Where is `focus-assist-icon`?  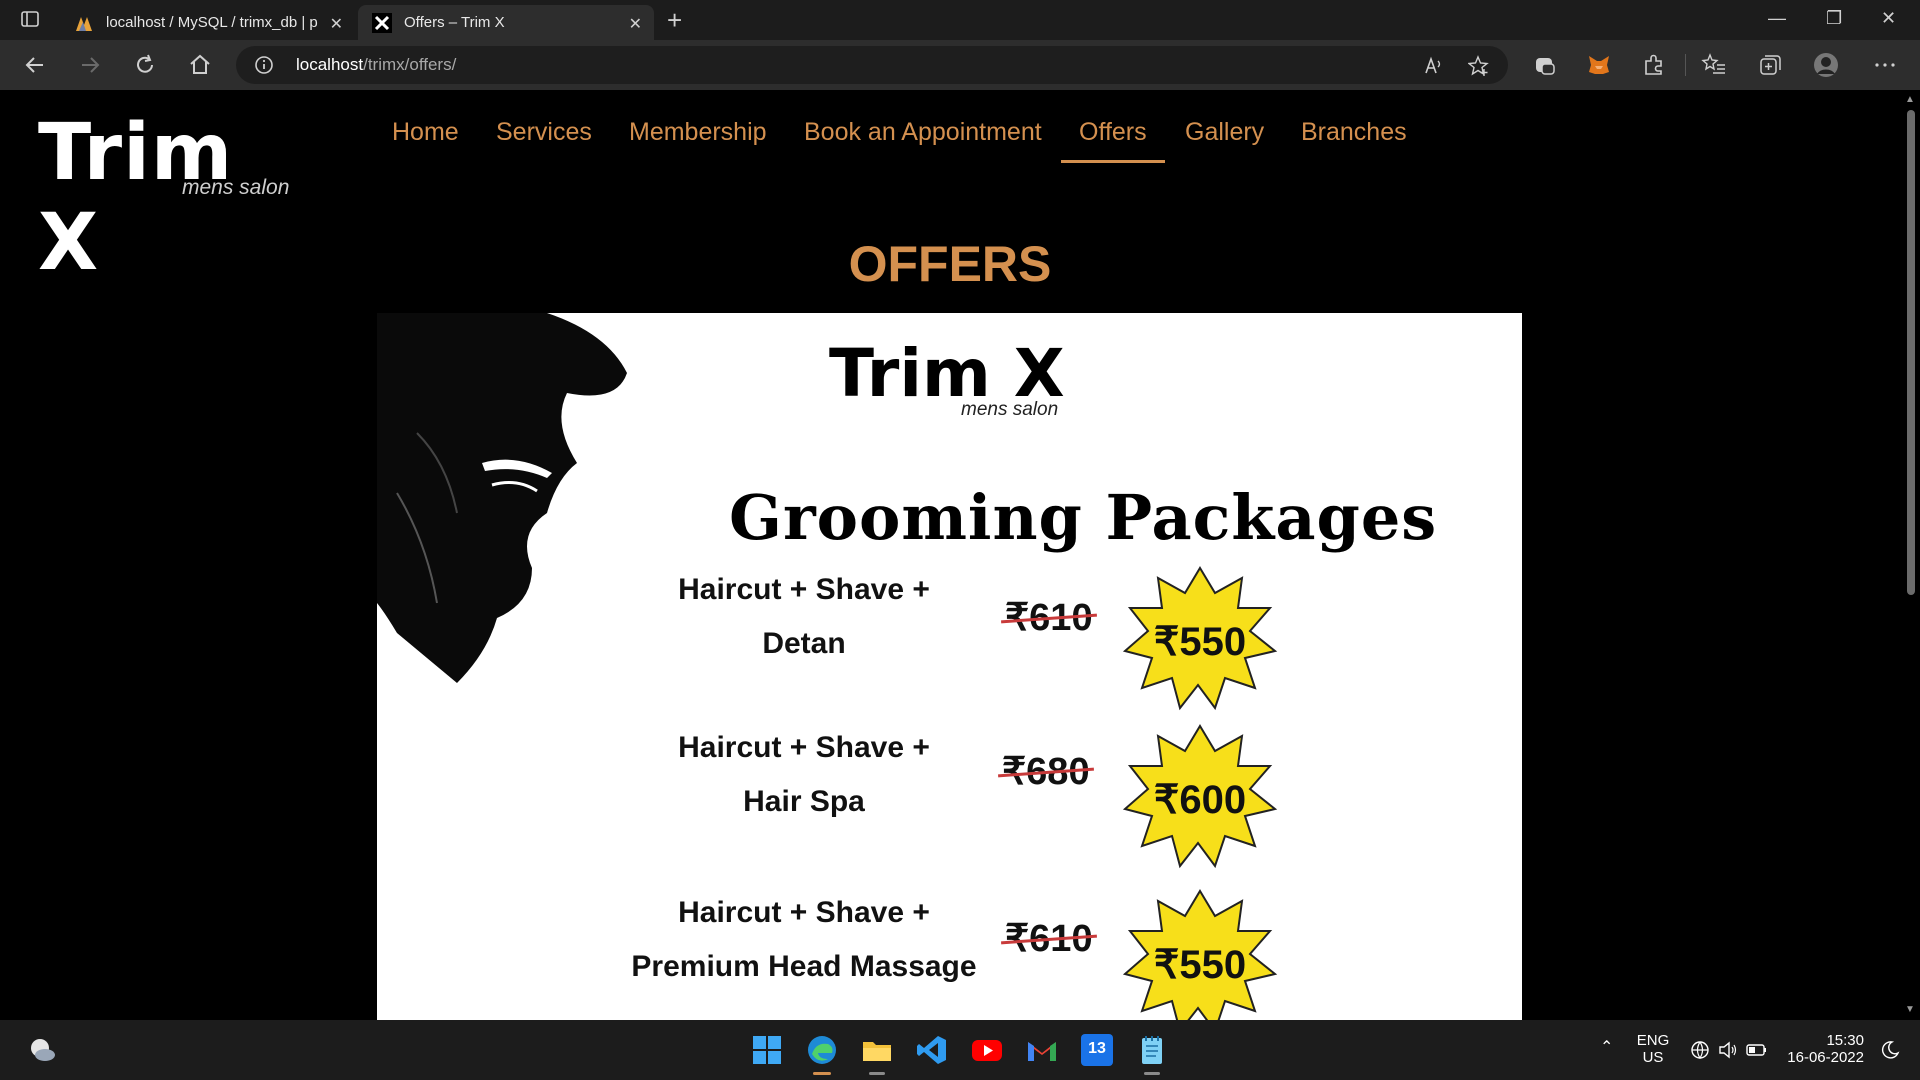 focus-assist-icon is located at coordinates (1890, 1050).